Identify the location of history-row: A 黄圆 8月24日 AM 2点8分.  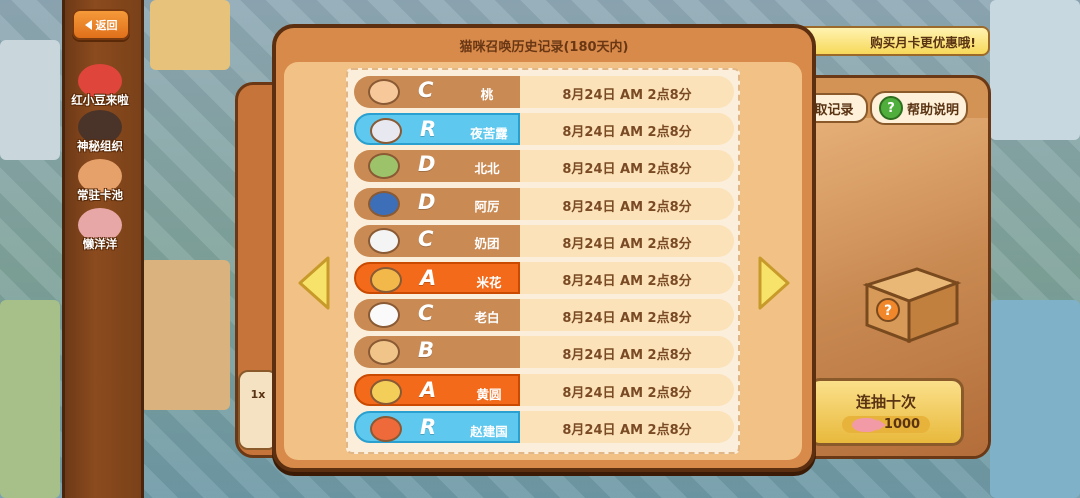
(544, 389).